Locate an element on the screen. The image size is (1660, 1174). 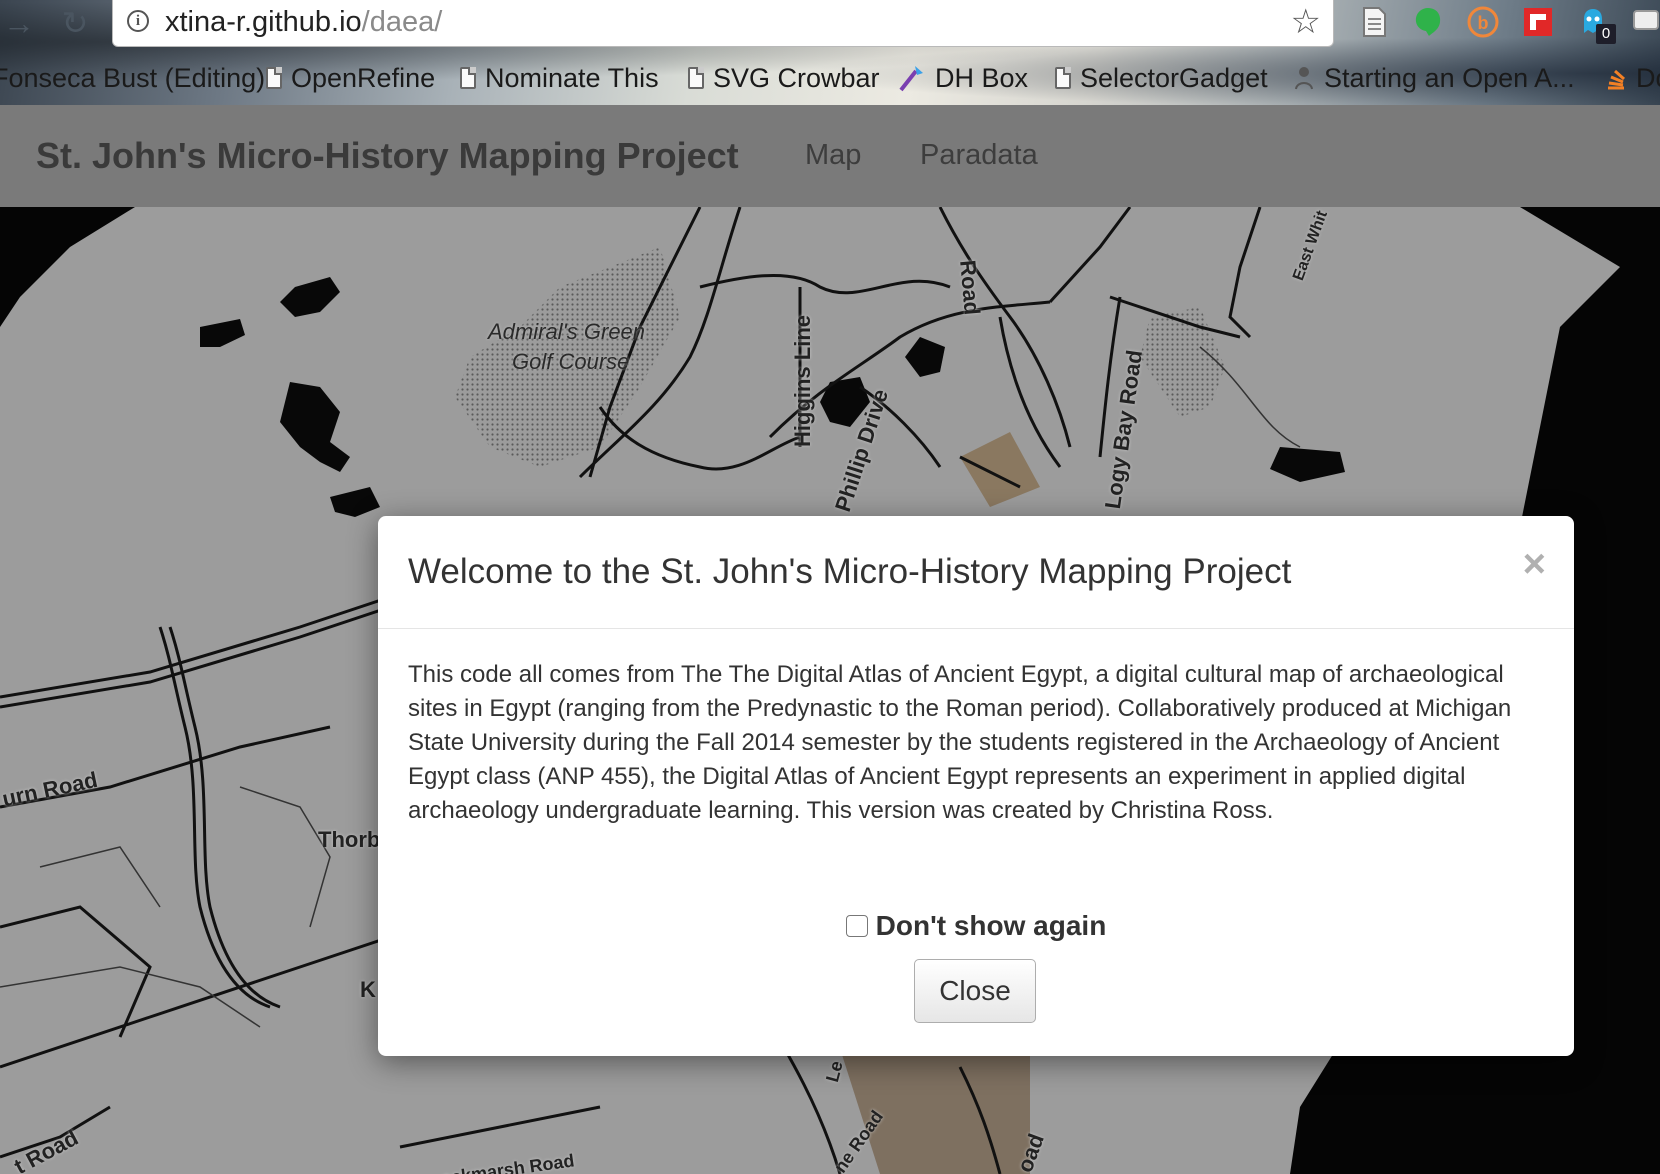
evernote-extension-icon is located at coordinates (1428, 22).